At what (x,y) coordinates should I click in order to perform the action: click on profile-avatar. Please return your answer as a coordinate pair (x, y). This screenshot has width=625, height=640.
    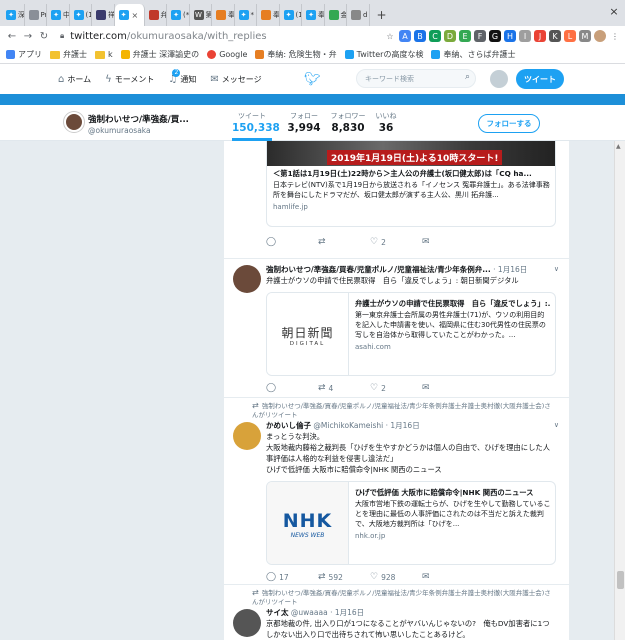
    Looking at the image, I should click on (74, 122).